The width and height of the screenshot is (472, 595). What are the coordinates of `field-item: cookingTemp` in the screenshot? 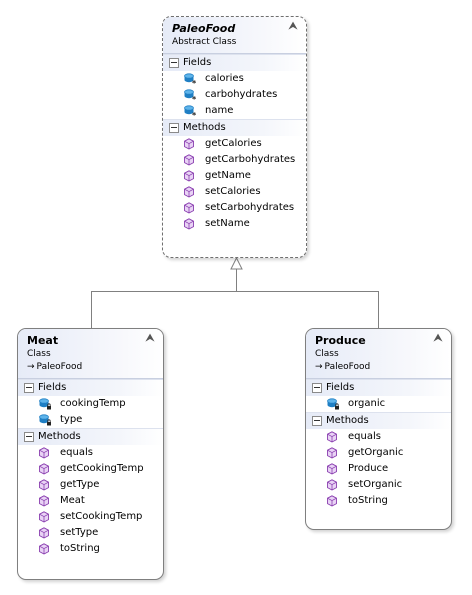 It's located at (90, 404).